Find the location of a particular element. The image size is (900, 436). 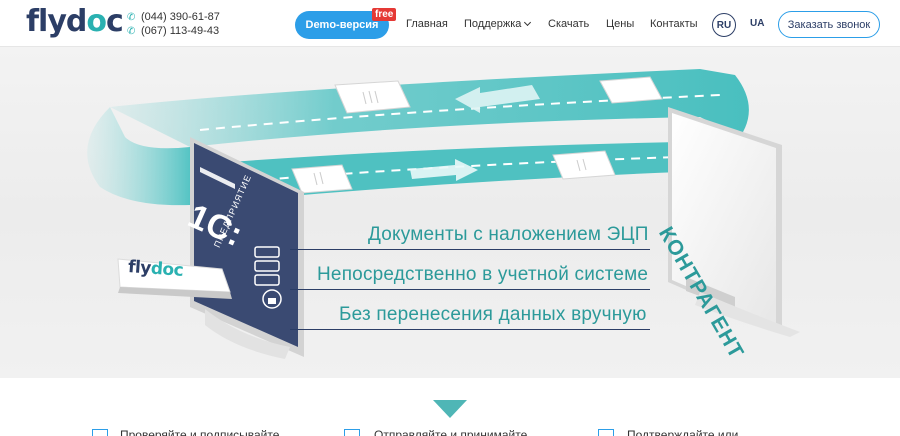

phone-row-1: ✆ (044) 390-61-87 is located at coordinates (173, 17).